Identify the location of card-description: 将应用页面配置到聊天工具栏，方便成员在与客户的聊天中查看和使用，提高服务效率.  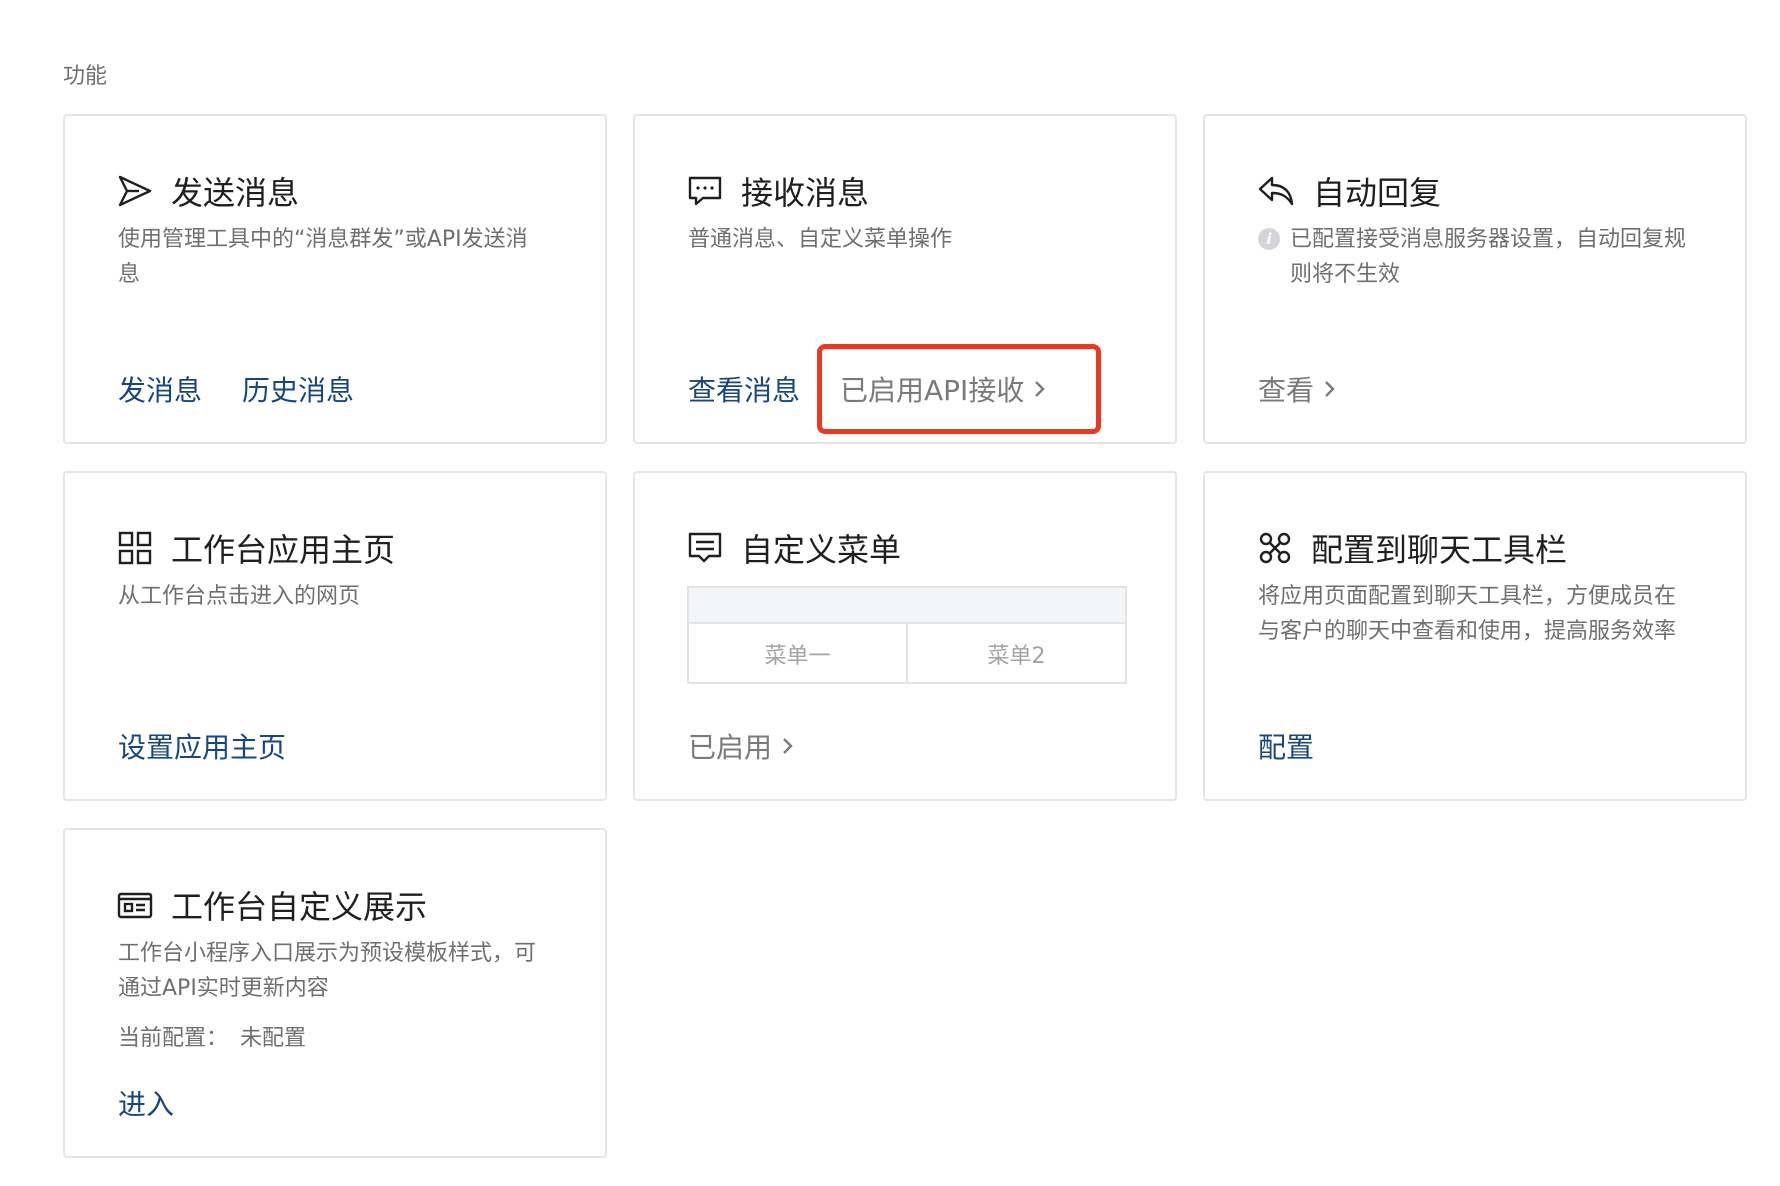
(1467, 614).